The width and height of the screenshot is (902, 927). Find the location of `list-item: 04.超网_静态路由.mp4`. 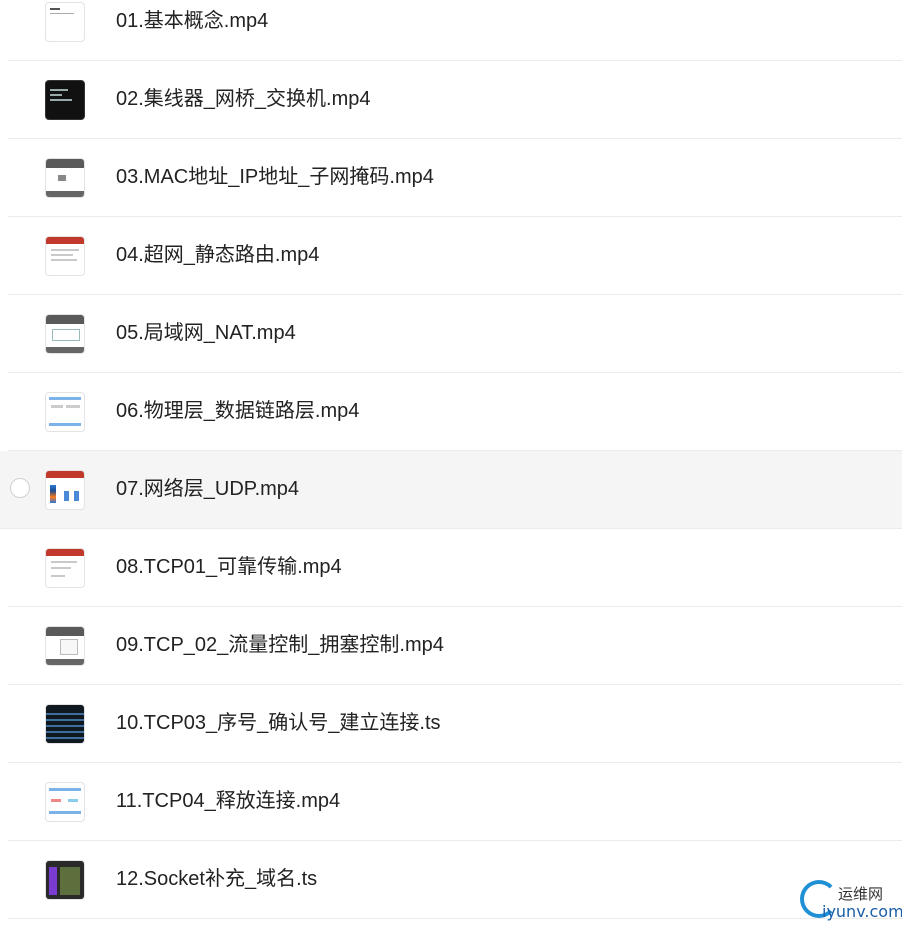

list-item: 04.超网_静态路由.mp4 is located at coordinates (455, 256).